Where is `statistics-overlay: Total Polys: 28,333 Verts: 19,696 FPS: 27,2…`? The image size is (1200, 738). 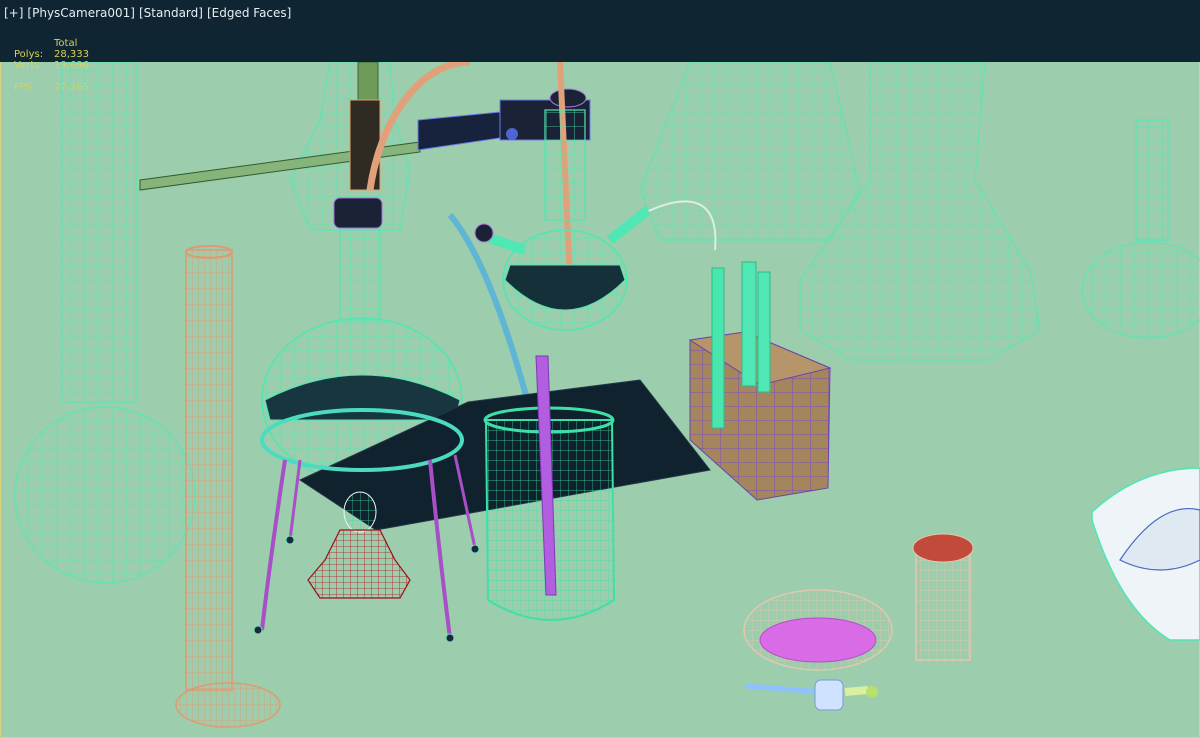
statistics-overlay: Total Polys: 28,333 Verts: 19,696 FPS: 27,2… is located at coordinates (64, 65).